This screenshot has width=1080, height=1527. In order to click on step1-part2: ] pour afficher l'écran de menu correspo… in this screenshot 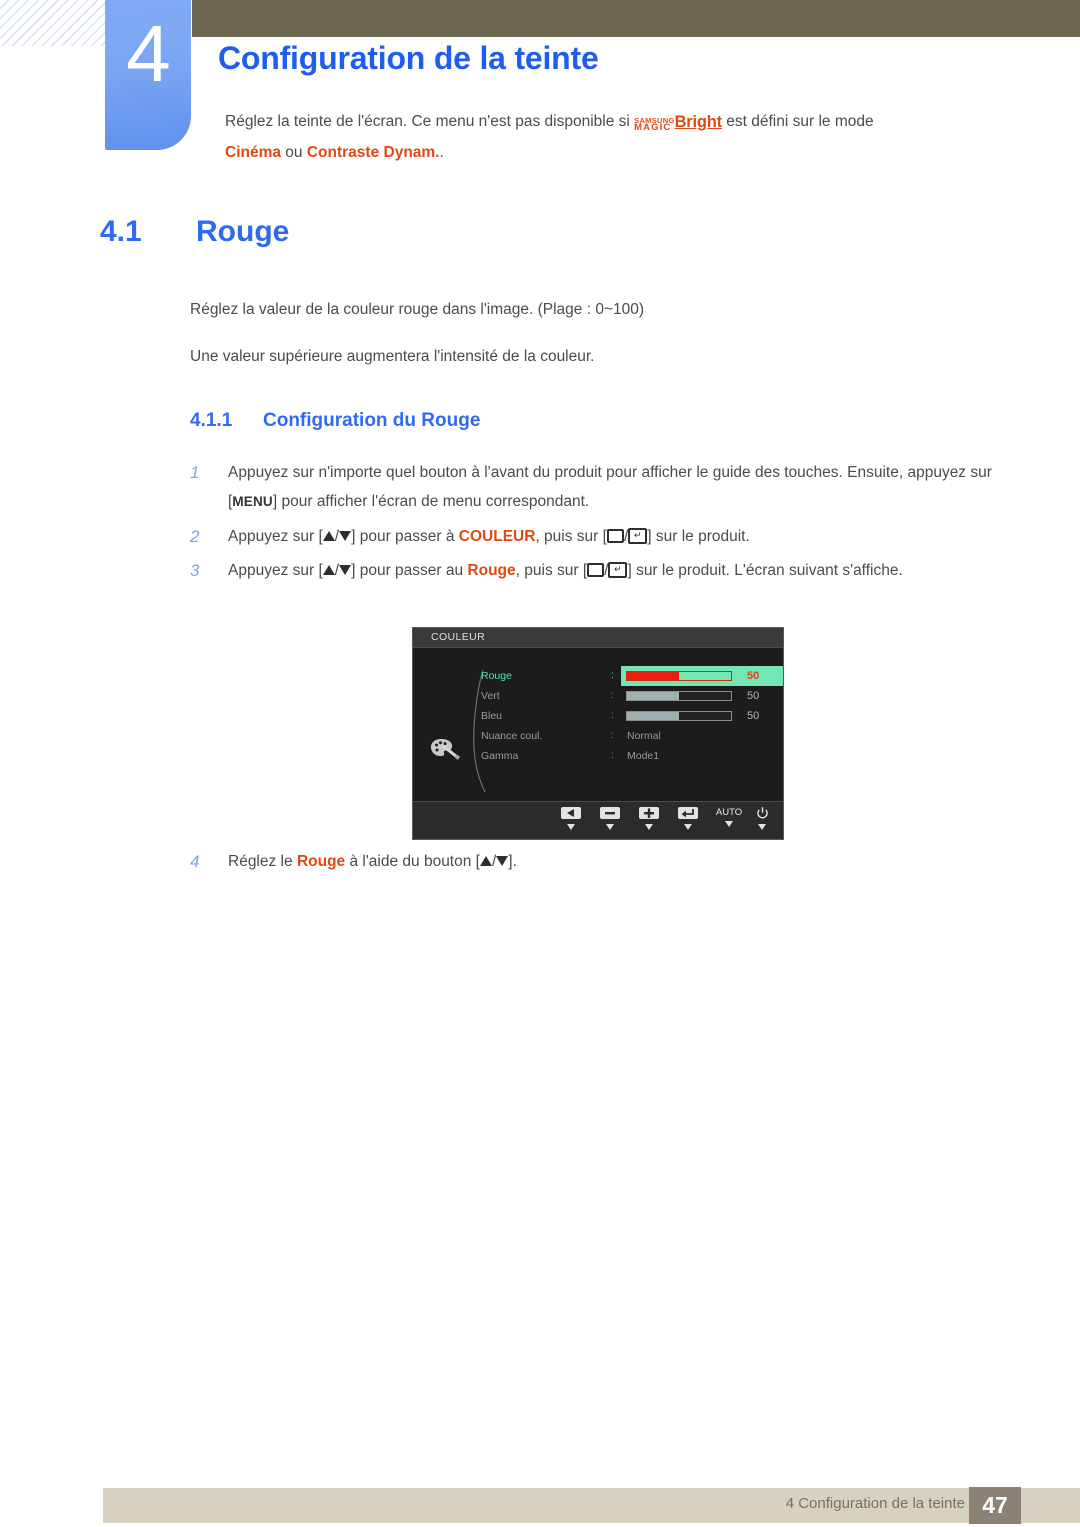, I will do `click(431, 501)`.